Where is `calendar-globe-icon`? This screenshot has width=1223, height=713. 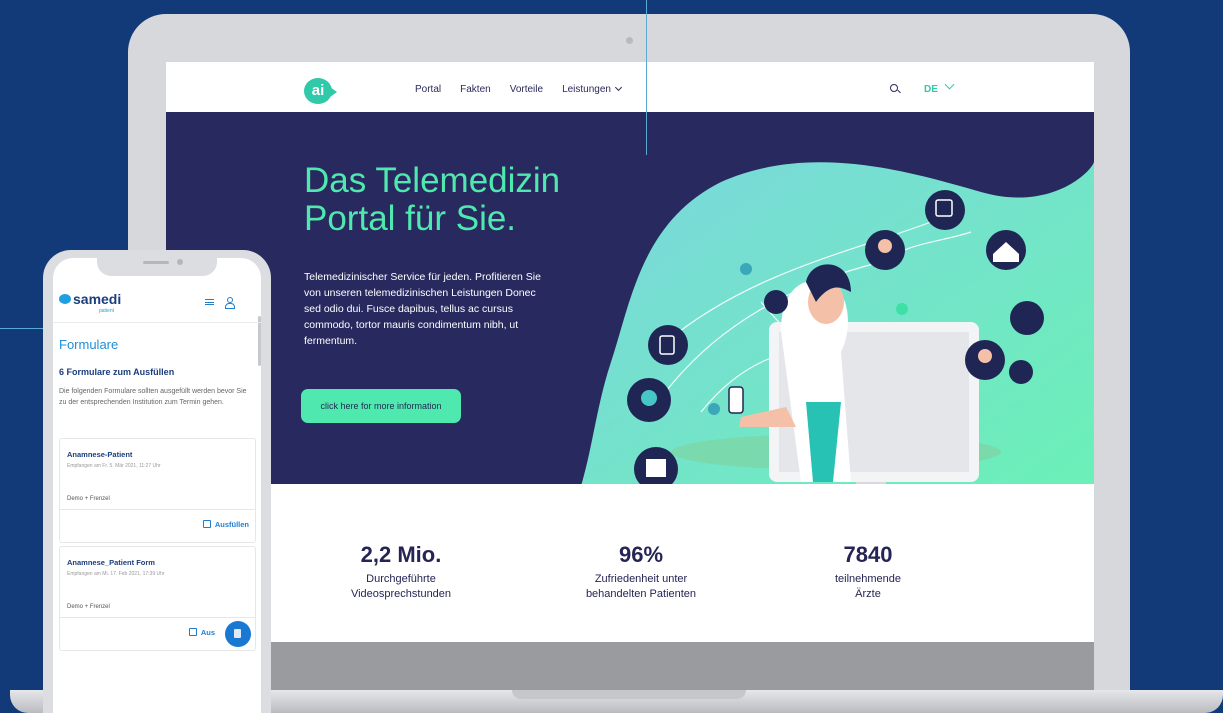 calendar-globe-icon is located at coordinates (945, 210).